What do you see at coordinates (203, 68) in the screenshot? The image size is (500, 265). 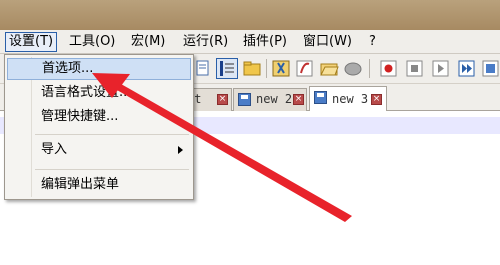 I see `doc-icon` at bounding box center [203, 68].